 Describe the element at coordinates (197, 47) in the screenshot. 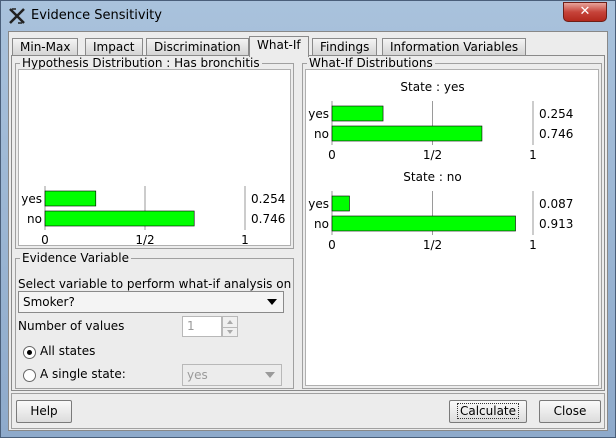

I see `tab-discrimination: Discrimination` at that location.